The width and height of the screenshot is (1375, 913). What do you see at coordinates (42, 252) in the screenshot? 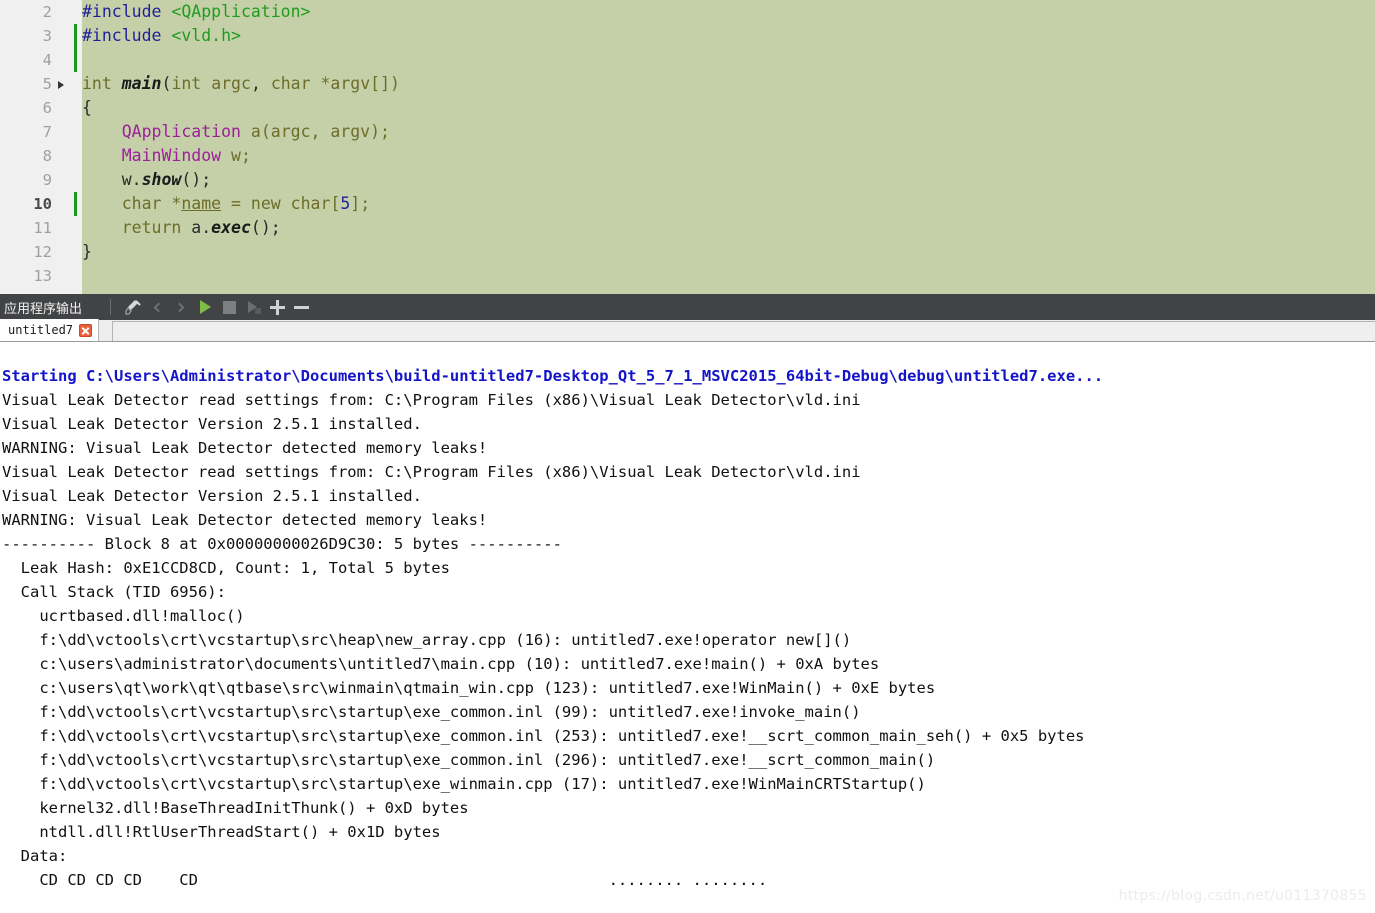
I see `line-number: 12` at bounding box center [42, 252].